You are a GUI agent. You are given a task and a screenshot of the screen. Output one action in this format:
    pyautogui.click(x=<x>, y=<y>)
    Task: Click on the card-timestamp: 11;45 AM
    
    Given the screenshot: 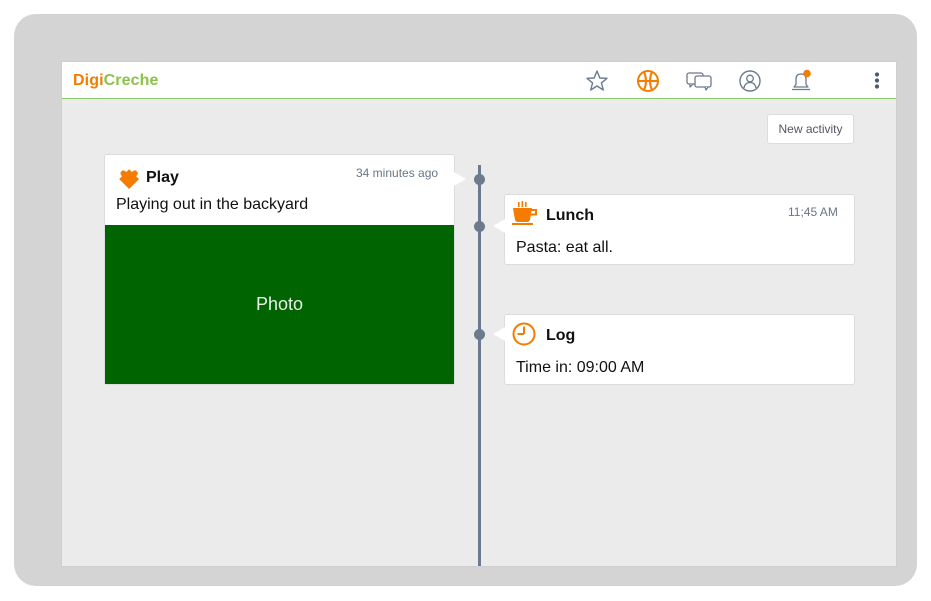 What is the action you would take?
    pyautogui.click(x=813, y=212)
    